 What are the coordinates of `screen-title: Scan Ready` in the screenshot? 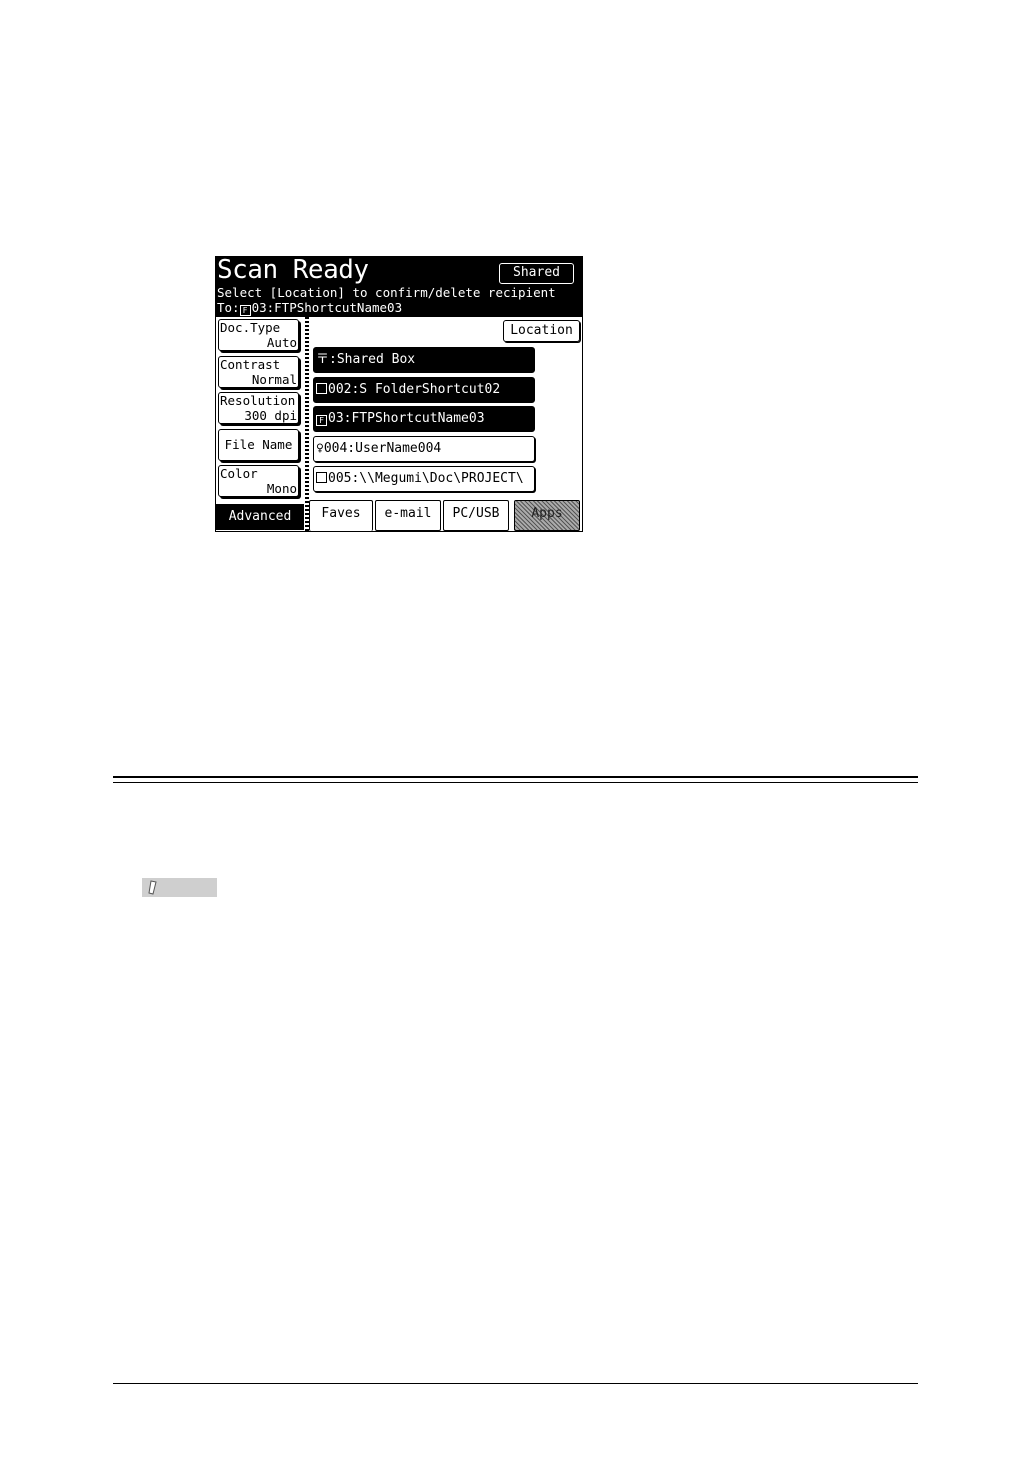 It's located at (293, 270).